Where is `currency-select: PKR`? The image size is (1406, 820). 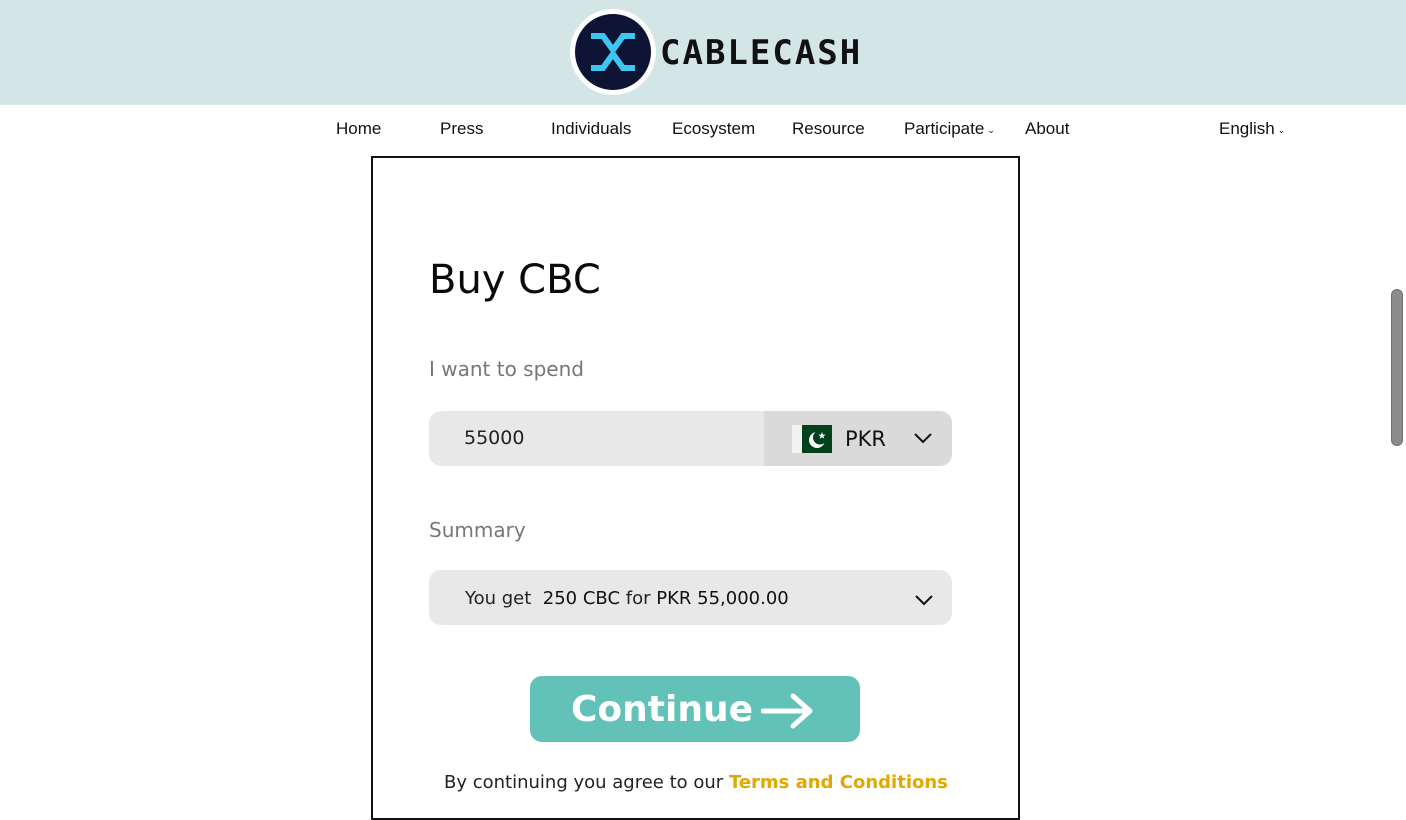
currency-select: PKR is located at coordinates (858, 438).